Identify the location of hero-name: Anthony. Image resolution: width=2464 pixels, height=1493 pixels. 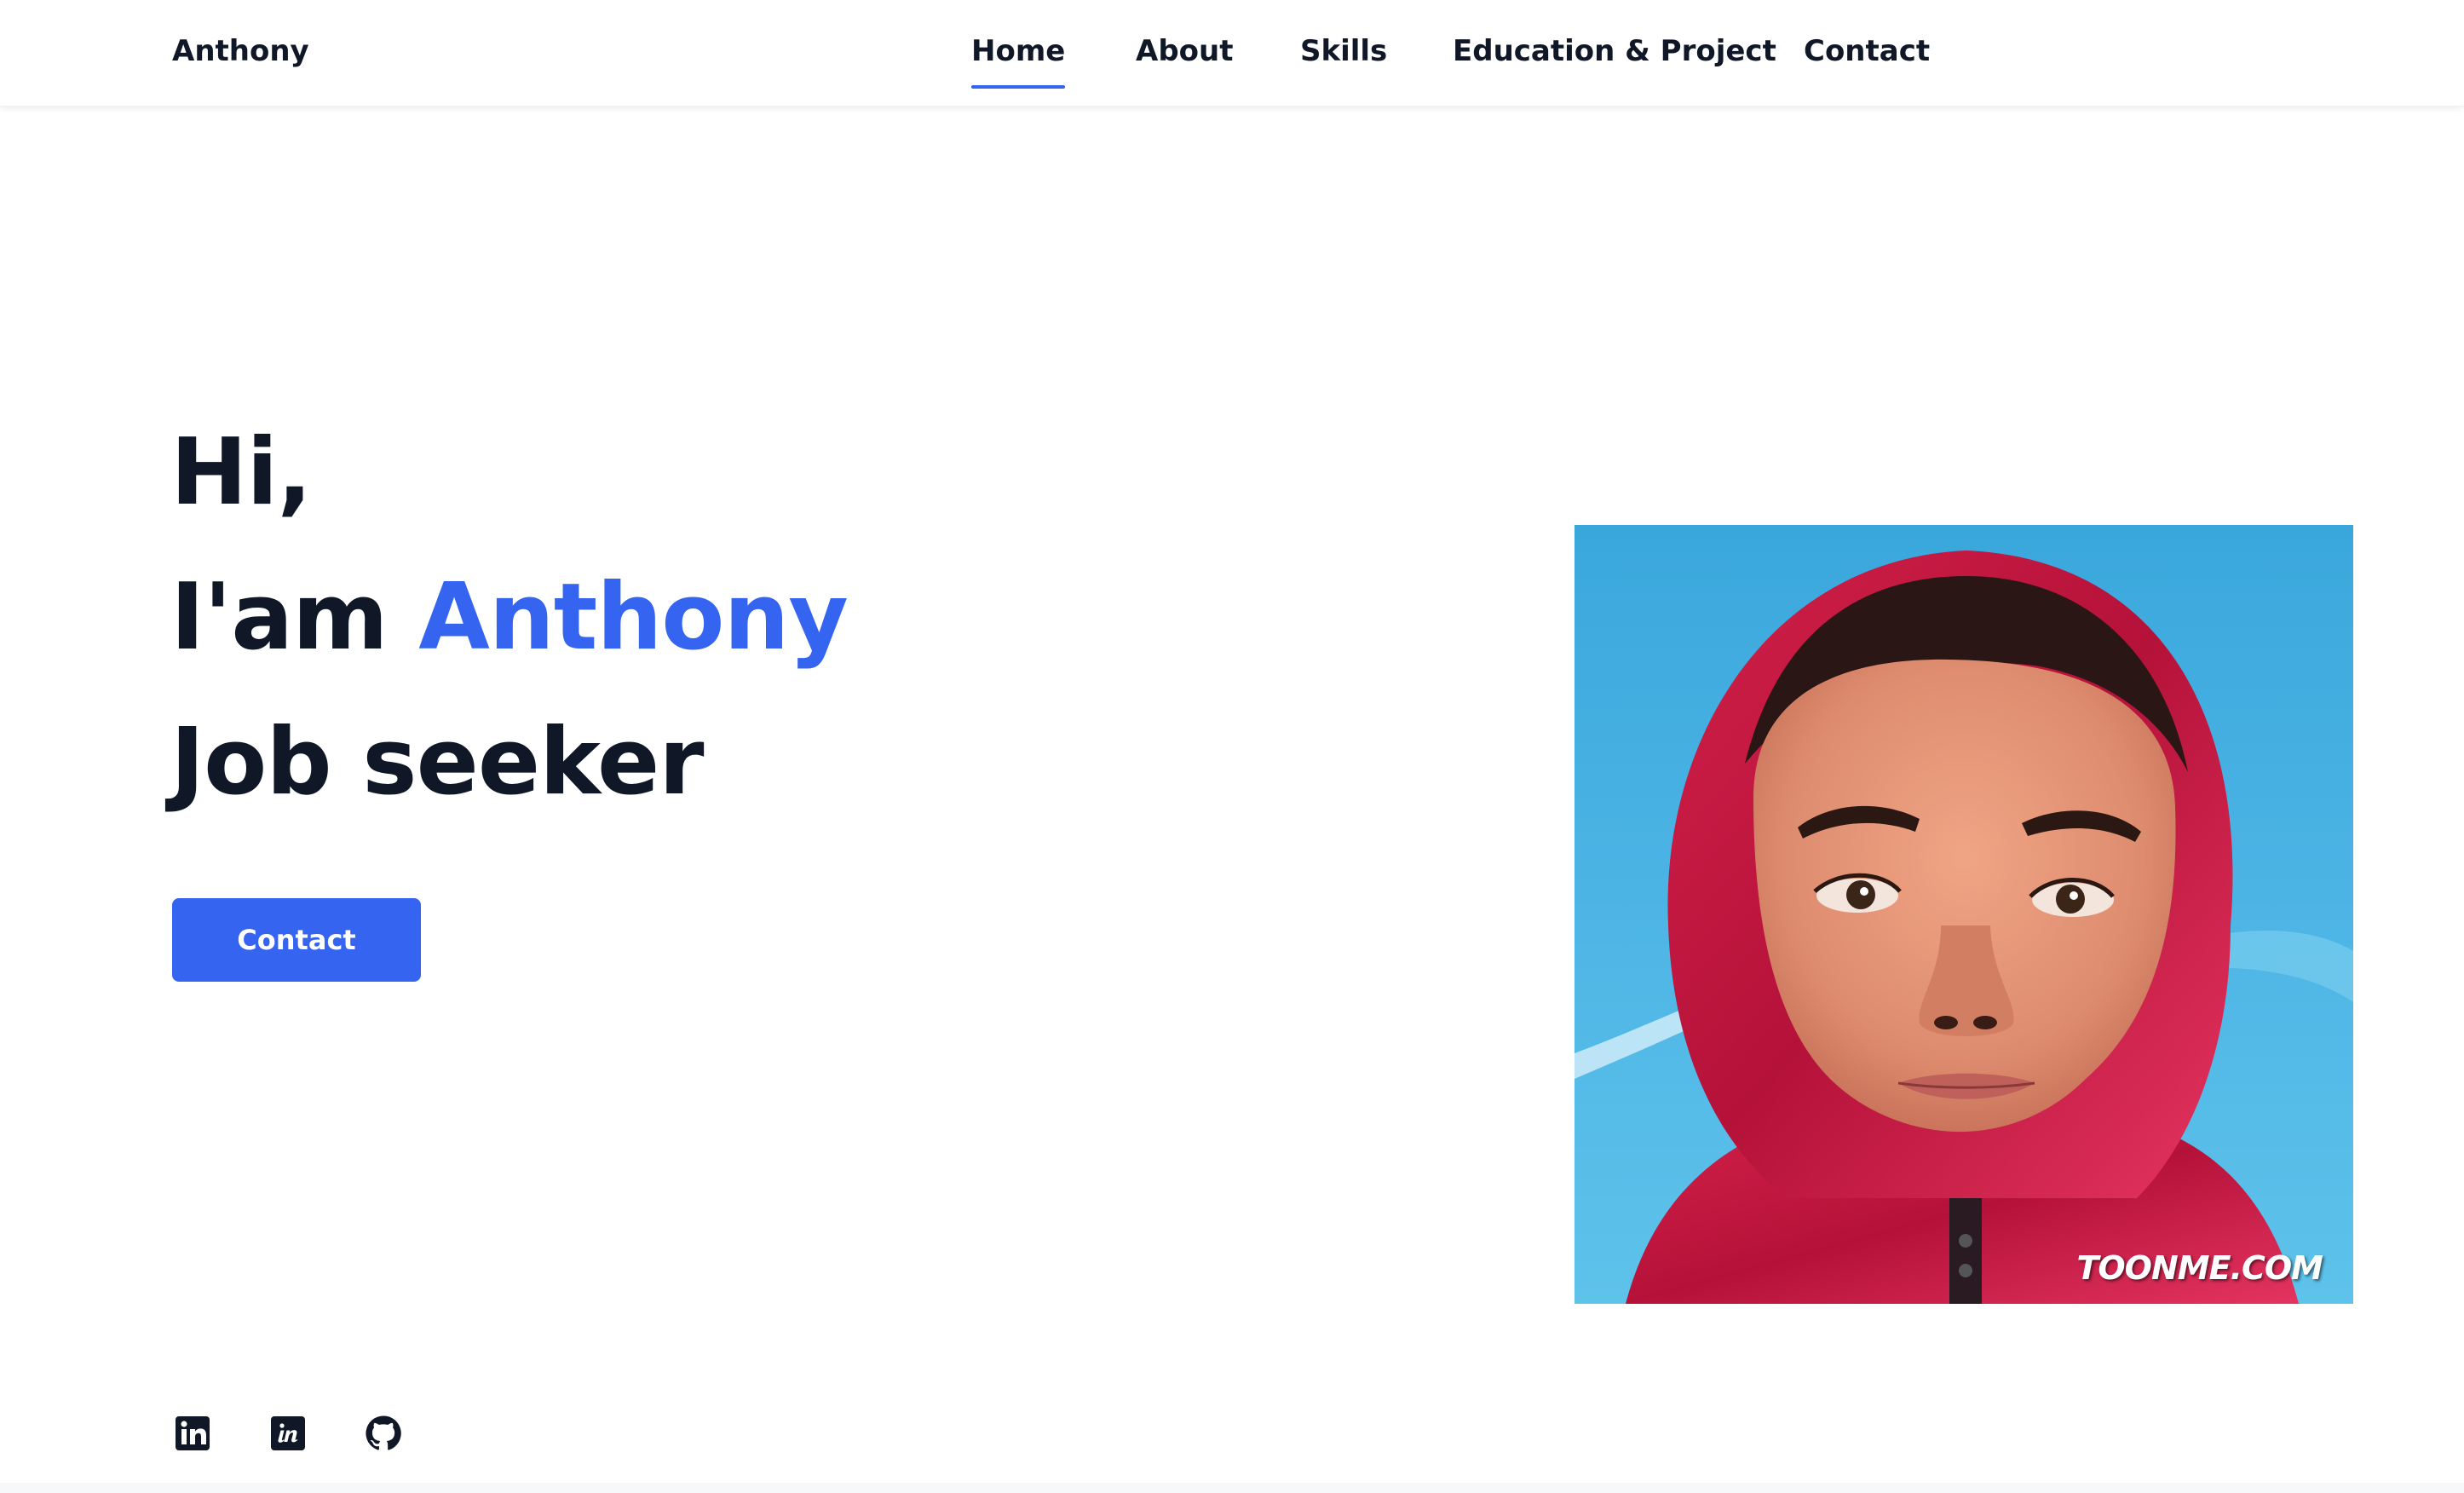
(633, 617).